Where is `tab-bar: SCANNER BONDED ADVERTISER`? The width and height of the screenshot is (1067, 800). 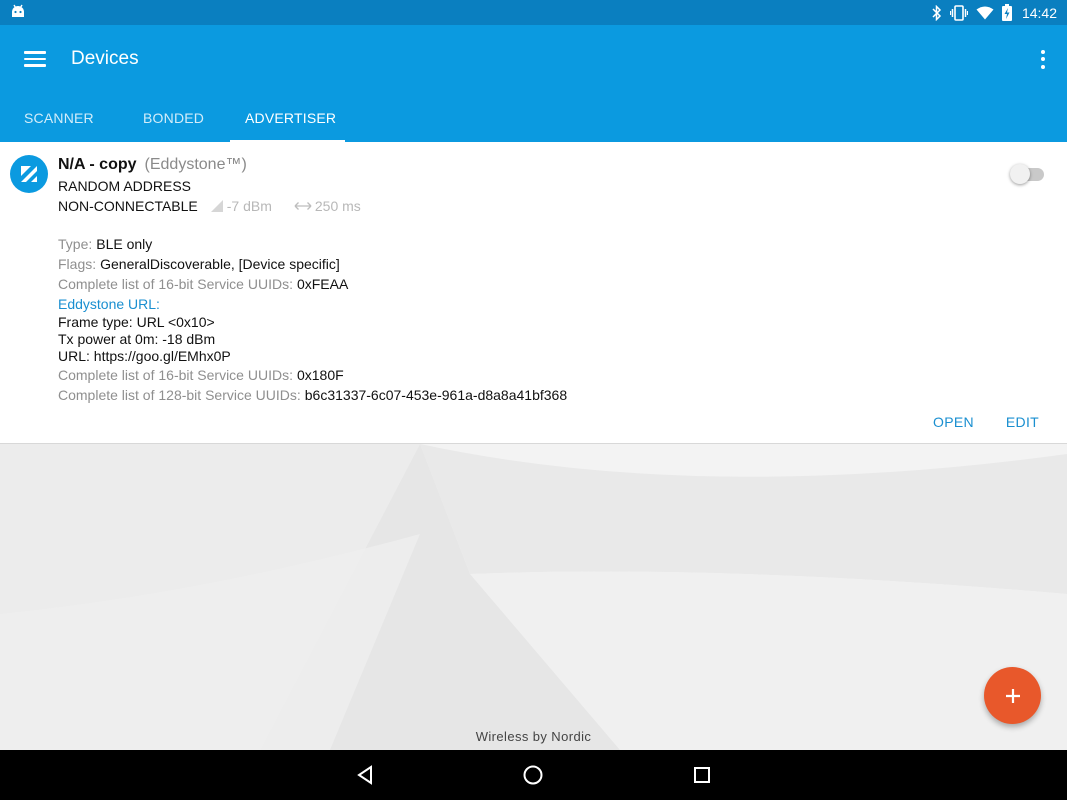 tab-bar: SCANNER BONDED ADVERTISER is located at coordinates (172, 117).